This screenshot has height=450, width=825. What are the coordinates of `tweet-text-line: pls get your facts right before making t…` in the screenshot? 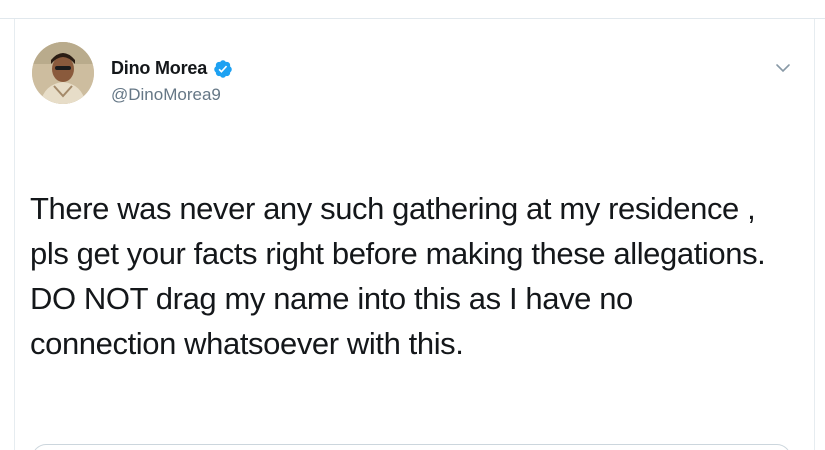 It's located at (398, 253).